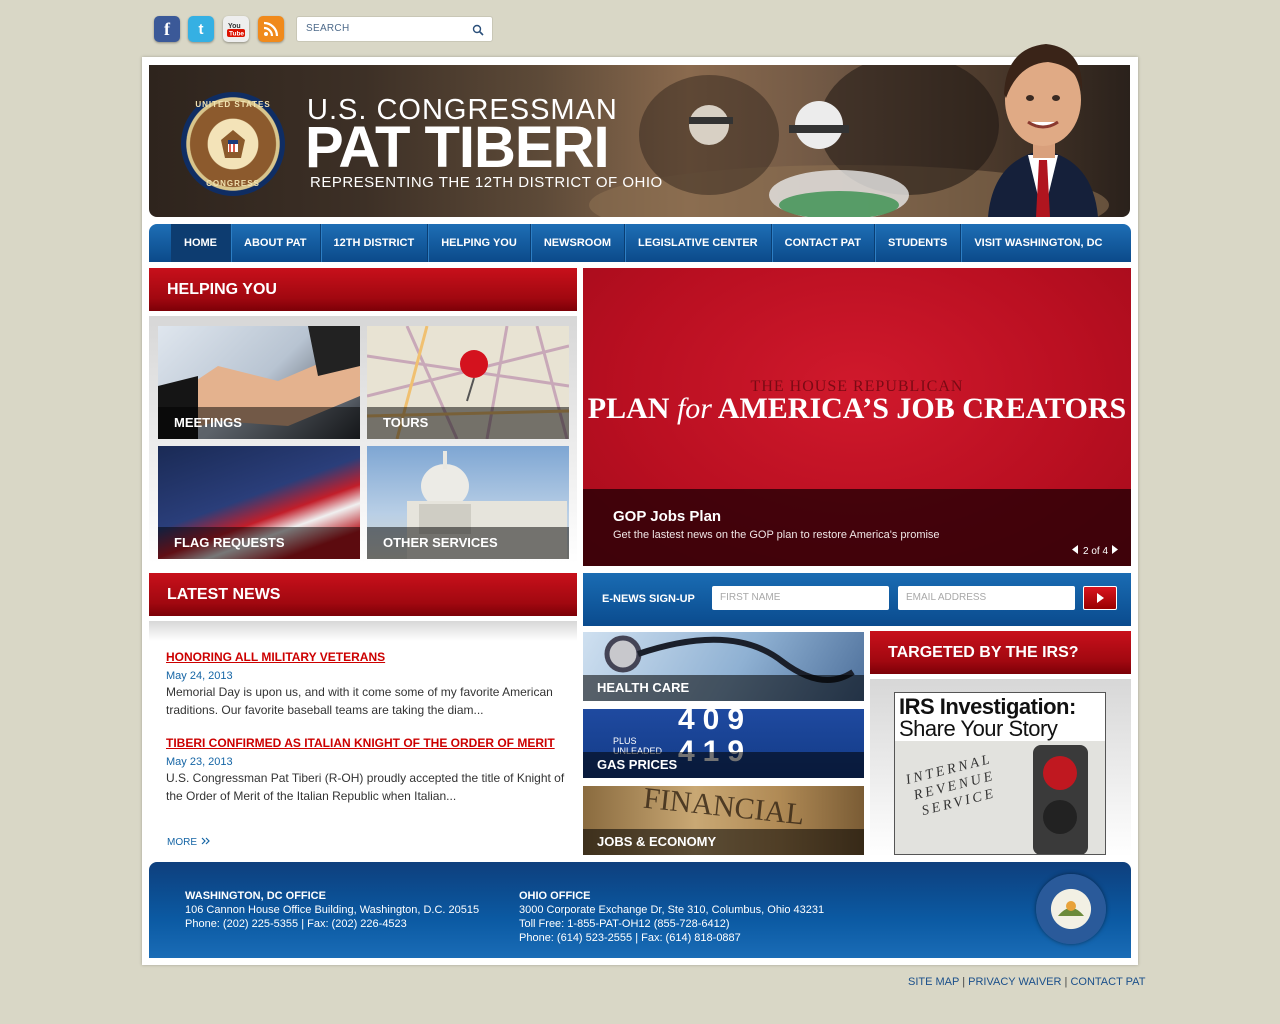 This screenshot has height=1024, width=1280. I want to click on news-topshade, so click(363, 631).